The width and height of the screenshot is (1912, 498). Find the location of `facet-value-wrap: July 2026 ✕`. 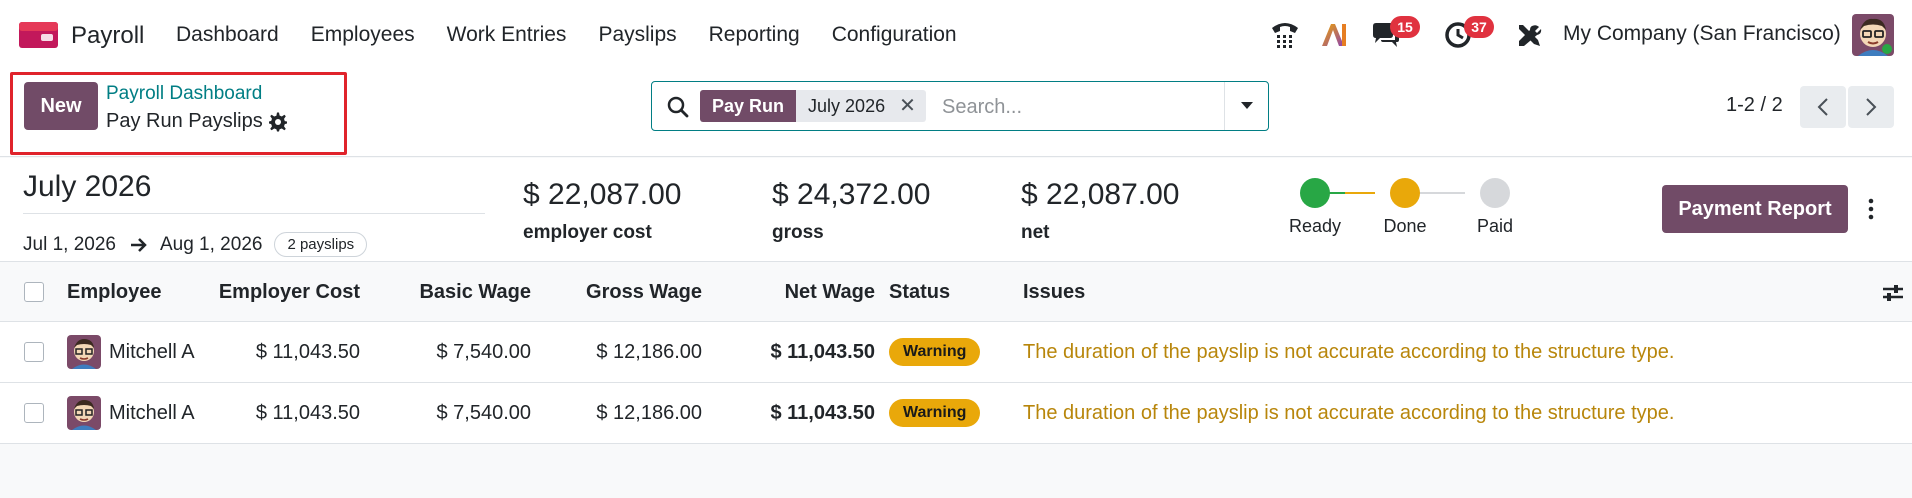

facet-value-wrap: July 2026 ✕ is located at coordinates (861, 106).